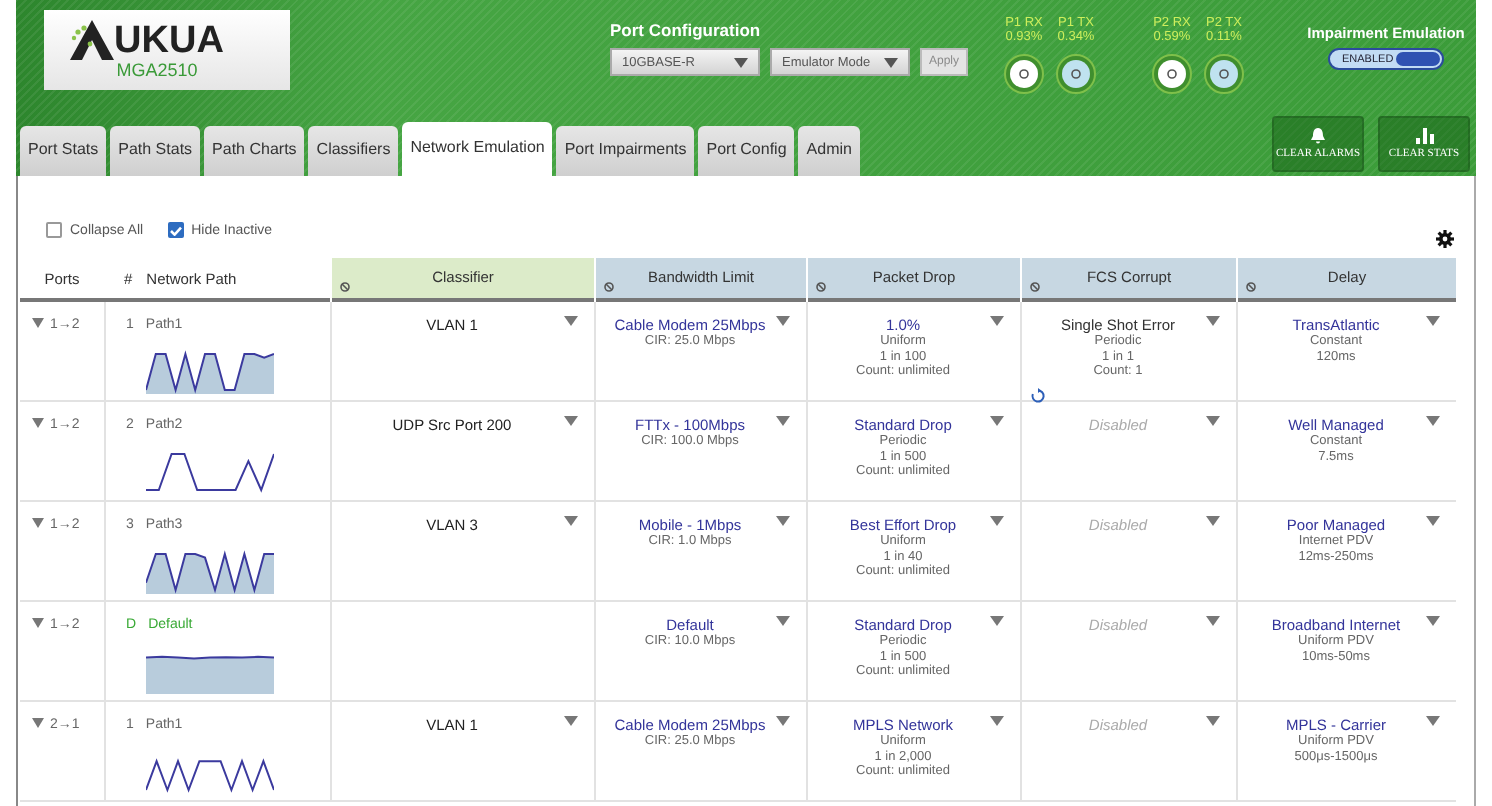 The width and height of the screenshot is (1492, 806). Describe the element at coordinates (1424, 136) in the screenshot. I see `bar-chart-icon` at that location.